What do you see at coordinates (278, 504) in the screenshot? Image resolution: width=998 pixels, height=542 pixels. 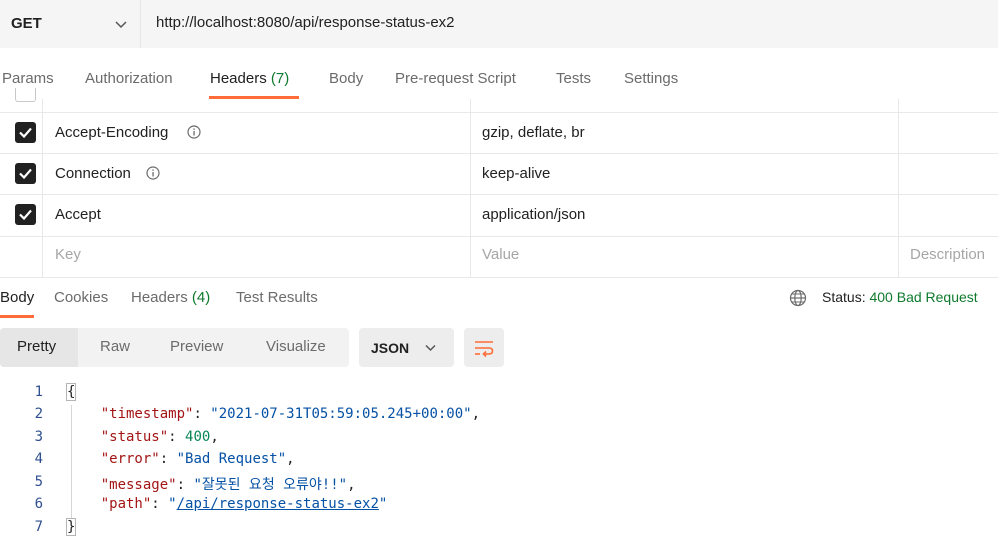 I see `path-link: /api/response-status-ex2` at bounding box center [278, 504].